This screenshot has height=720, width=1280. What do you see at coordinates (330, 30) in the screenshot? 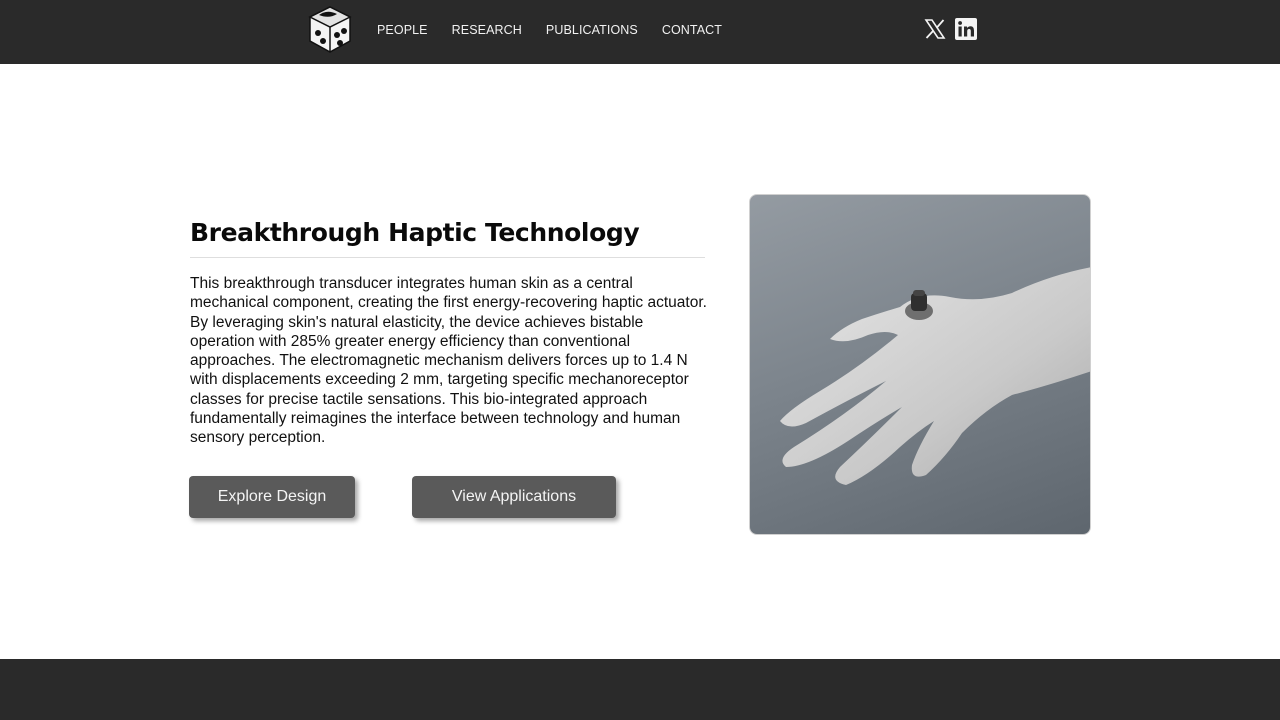
I see `lab-logo-dice-icon` at bounding box center [330, 30].